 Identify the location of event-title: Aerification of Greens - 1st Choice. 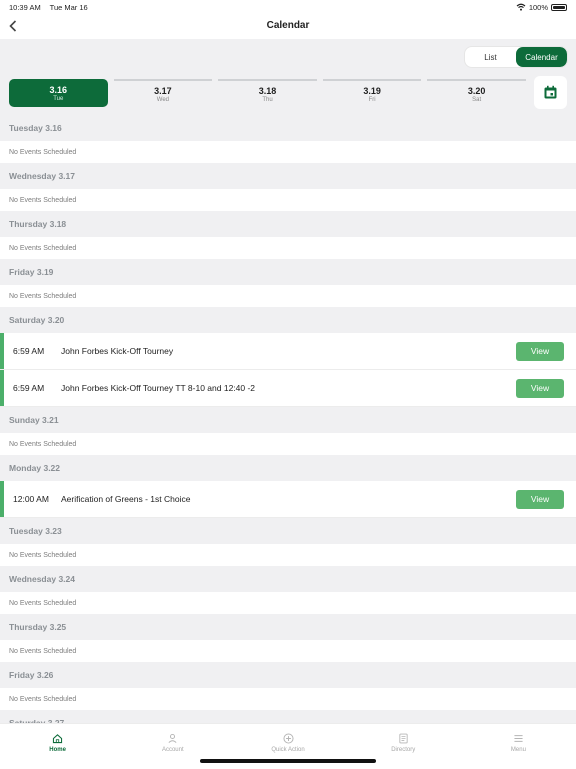
(126, 499).